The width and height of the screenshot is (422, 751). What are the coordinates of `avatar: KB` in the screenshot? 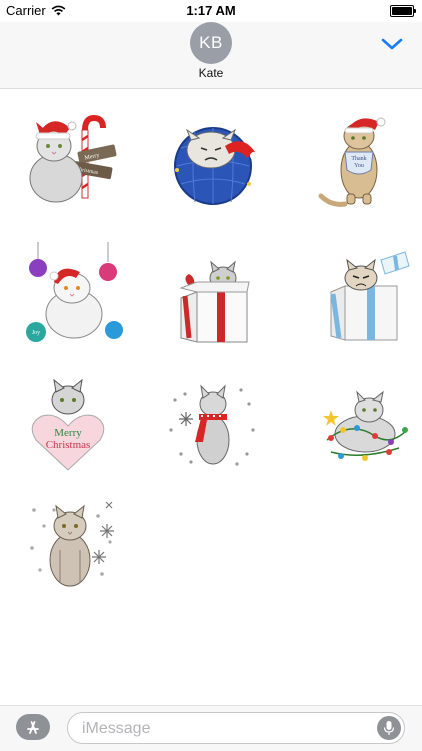 It's located at (211, 43).